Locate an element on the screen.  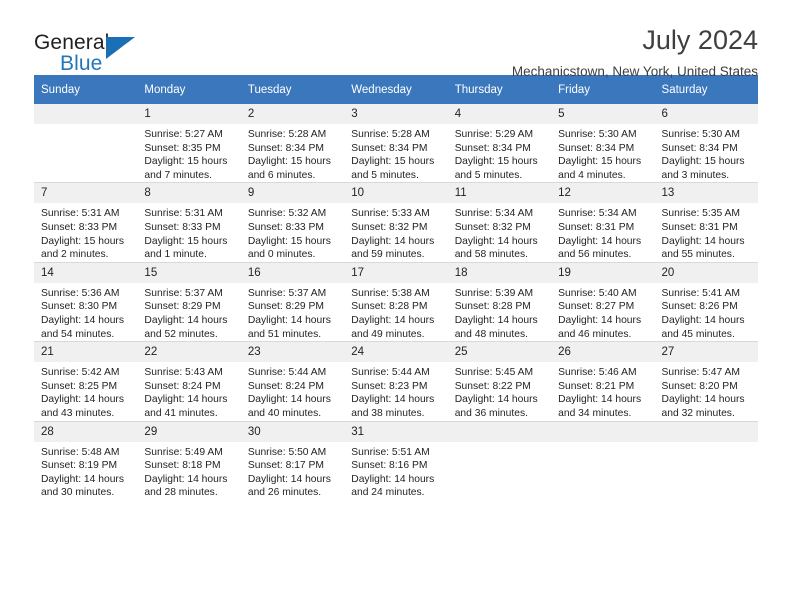
day-number: 3 is located at coordinates (396, 114).